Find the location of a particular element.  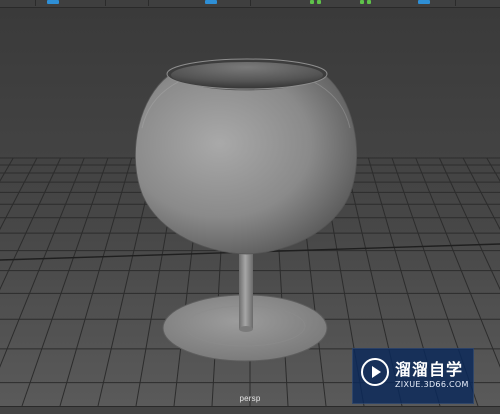

glass-stem-joint is located at coordinates (246, 329).